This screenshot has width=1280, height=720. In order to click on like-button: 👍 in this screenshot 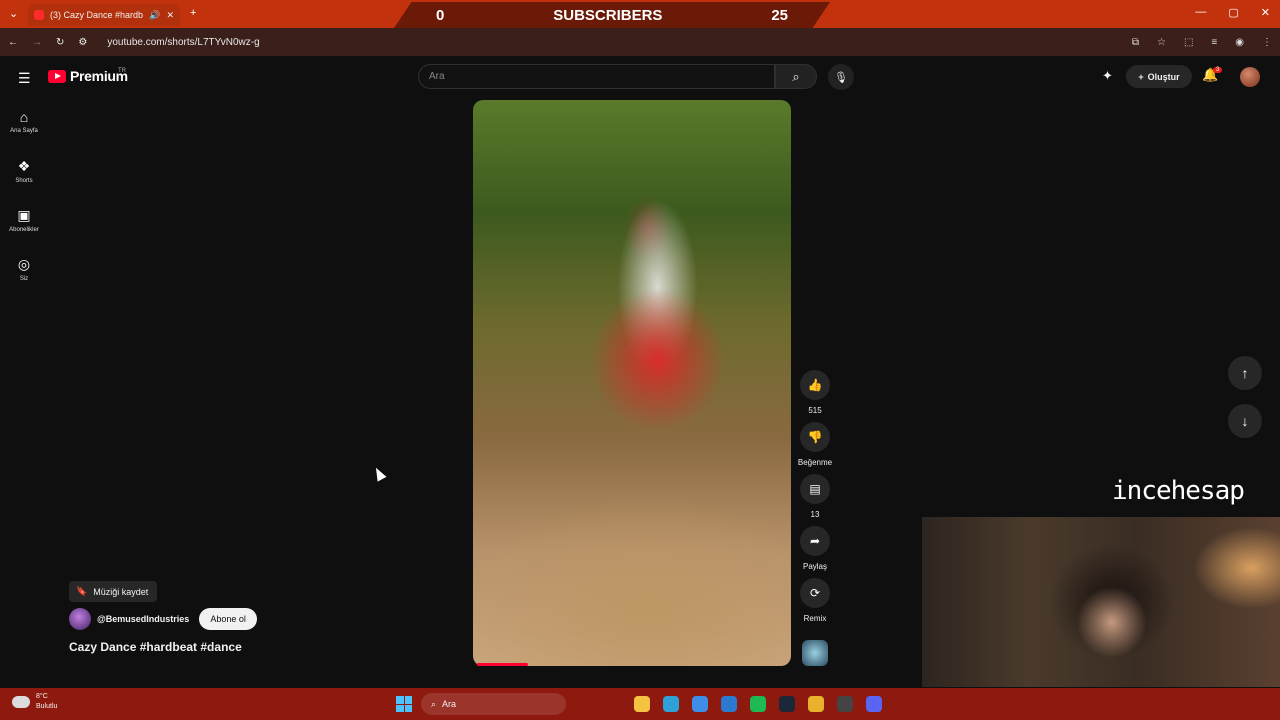, I will do `click(815, 385)`.